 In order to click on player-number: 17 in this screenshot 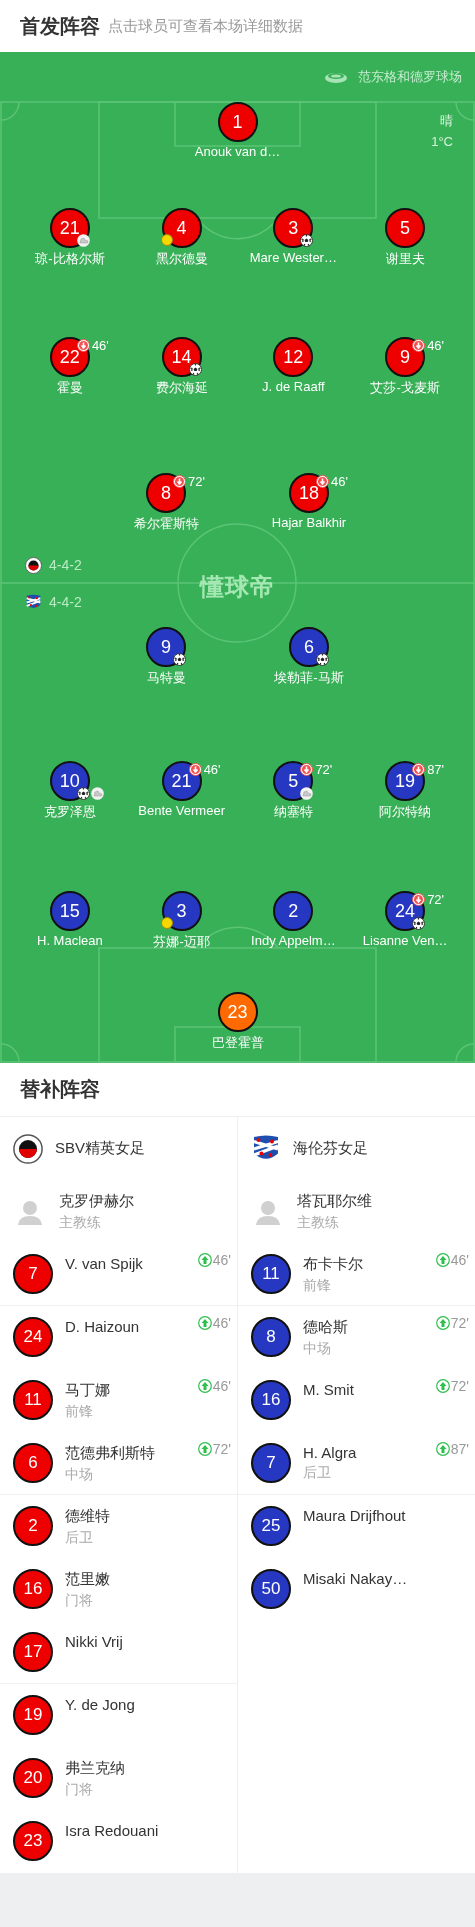, I will do `click(33, 1652)`.